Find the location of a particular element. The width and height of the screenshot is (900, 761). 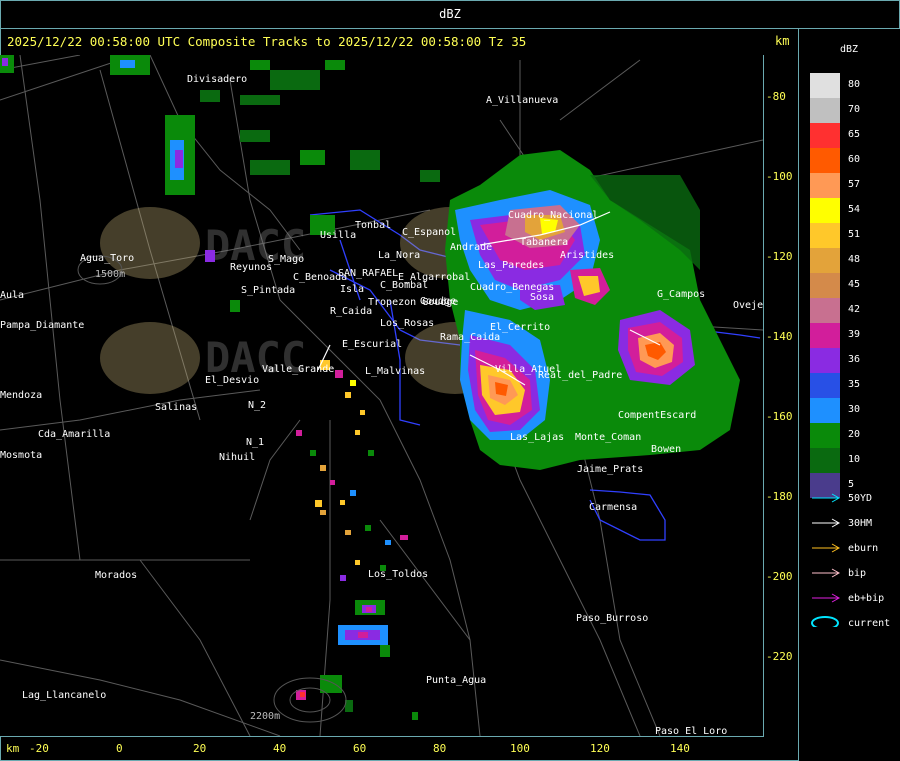

legend-title: dBZ is located at coordinates (849, 49).